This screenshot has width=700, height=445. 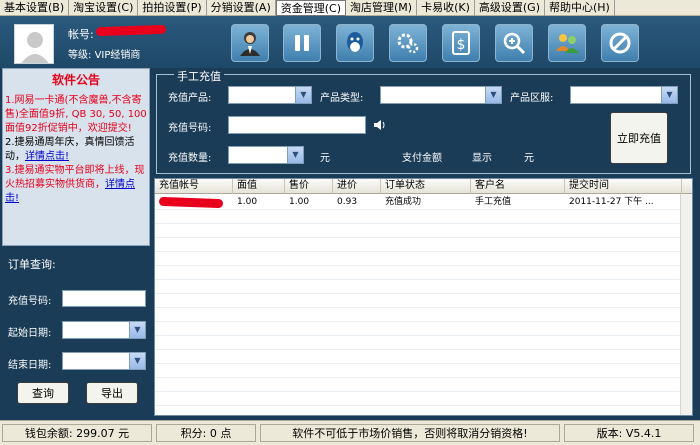 I want to click on money-button: $, so click(x=461, y=43).